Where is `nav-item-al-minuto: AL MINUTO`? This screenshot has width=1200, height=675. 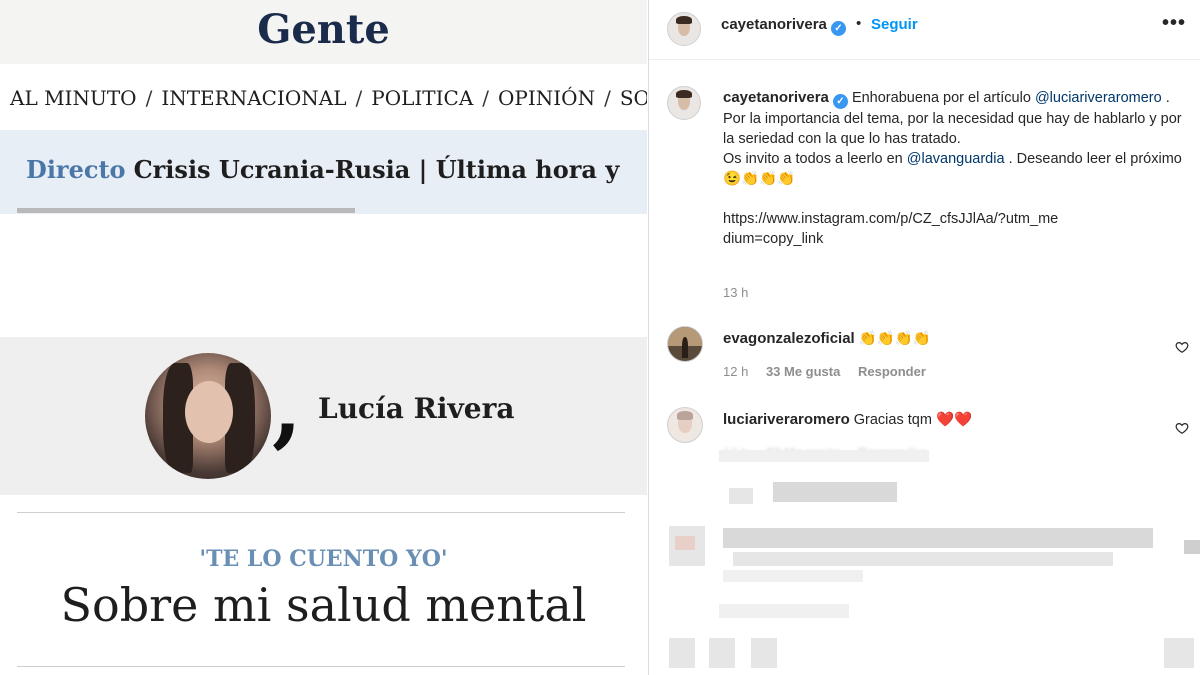 nav-item-al-minuto: AL MINUTO is located at coordinates (73, 98).